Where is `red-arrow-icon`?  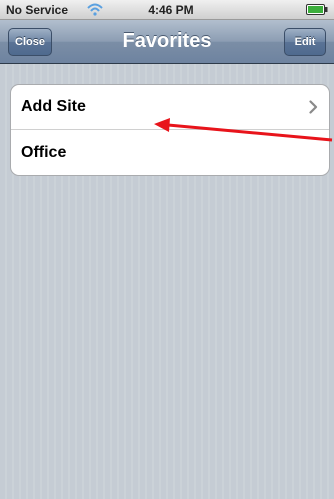 red-arrow-icon is located at coordinates (243, 130).